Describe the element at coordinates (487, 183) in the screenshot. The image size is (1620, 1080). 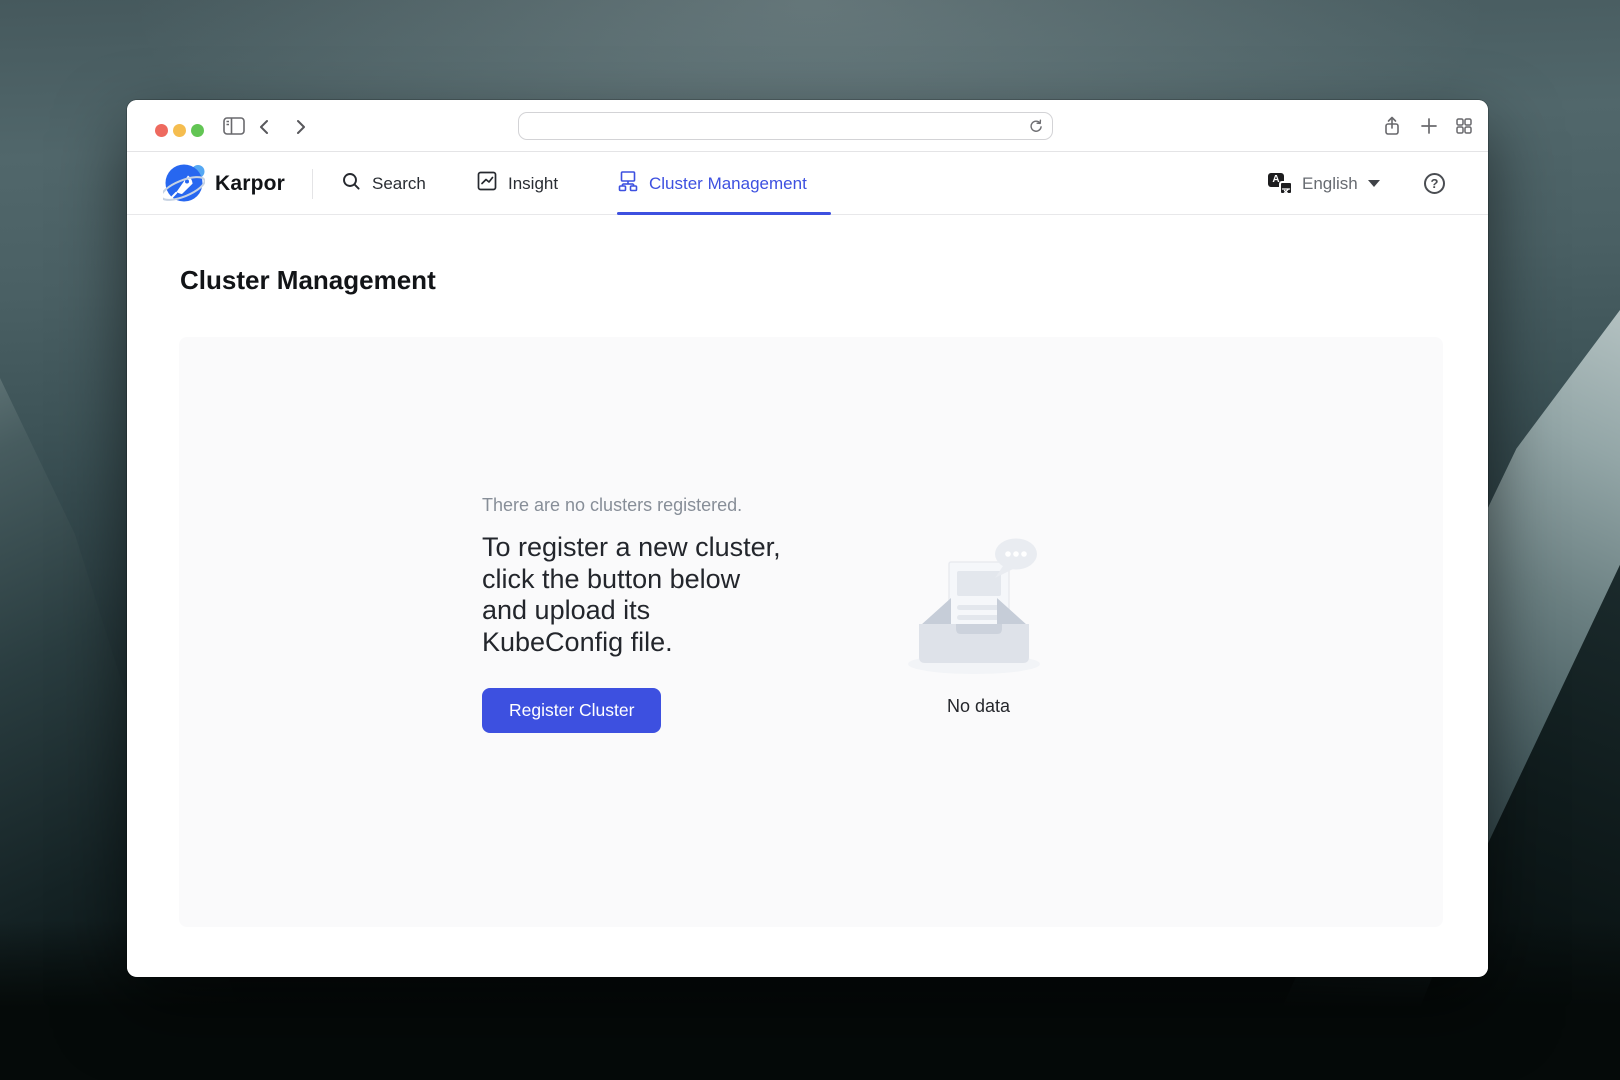
I see `insight-chart-icon` at that location.